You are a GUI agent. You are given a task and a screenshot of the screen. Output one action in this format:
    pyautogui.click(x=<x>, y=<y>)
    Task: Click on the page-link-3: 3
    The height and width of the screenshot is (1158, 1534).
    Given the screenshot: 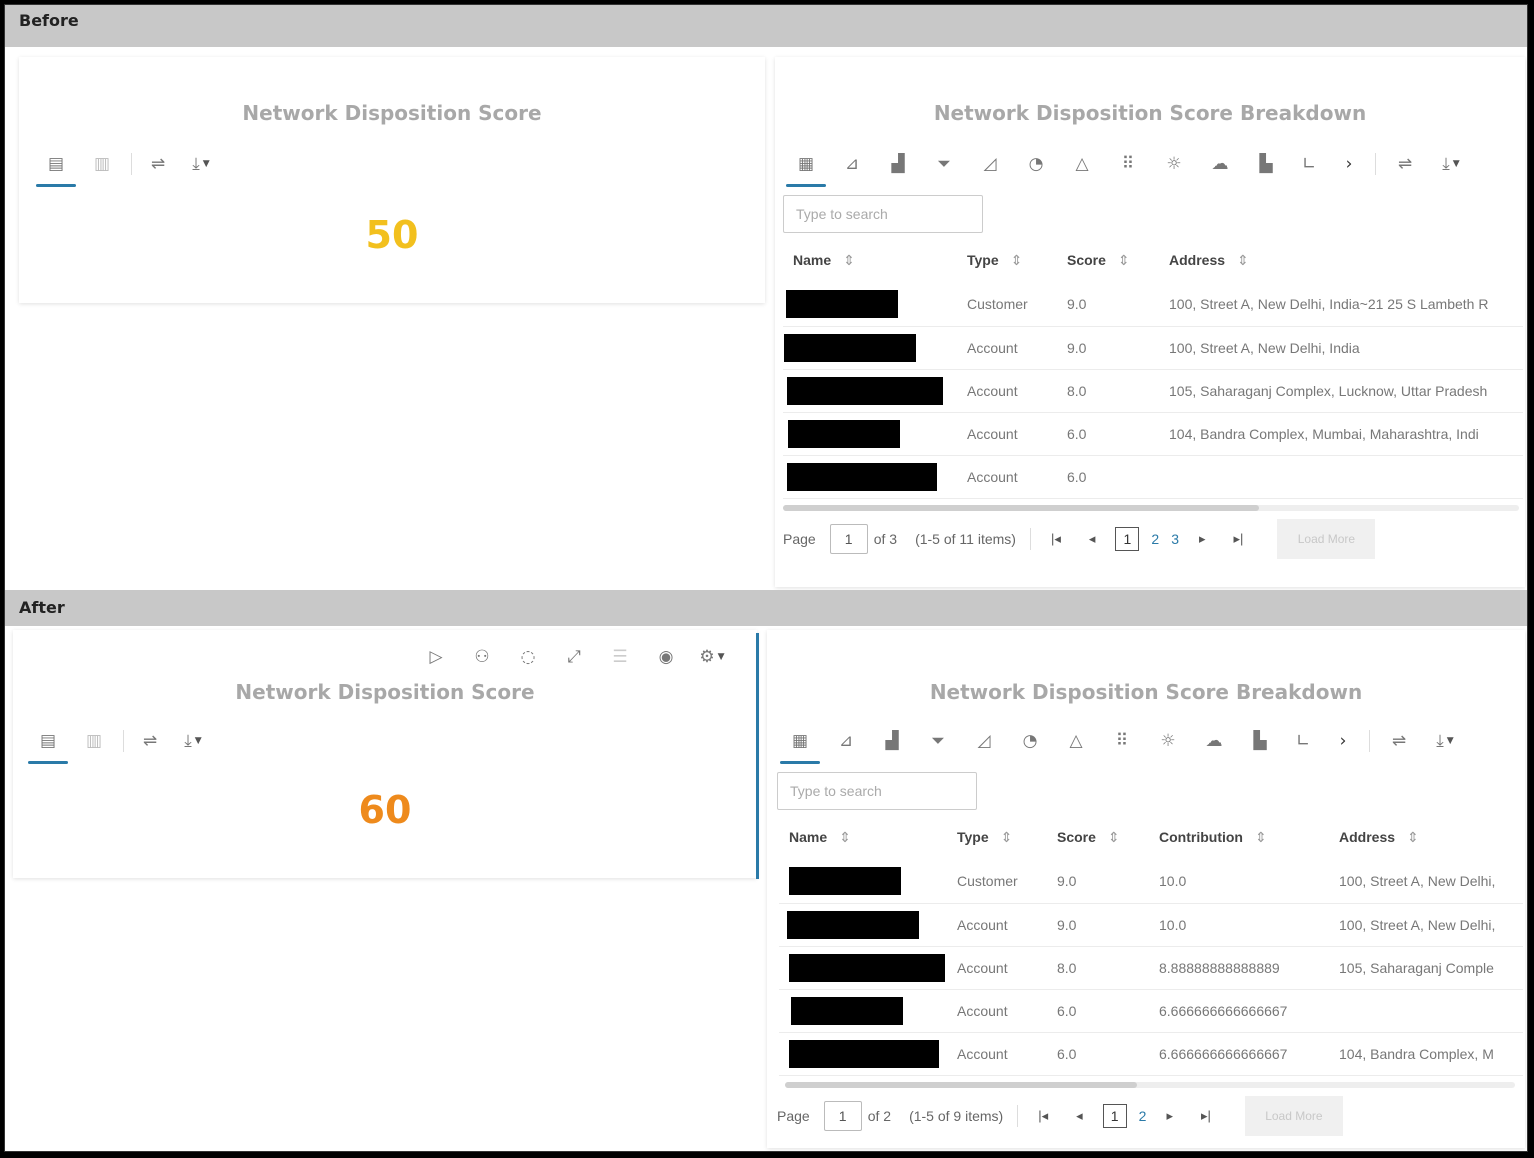 What is the action you would take?
    pyautogui.click(x=1175, y=539)
    